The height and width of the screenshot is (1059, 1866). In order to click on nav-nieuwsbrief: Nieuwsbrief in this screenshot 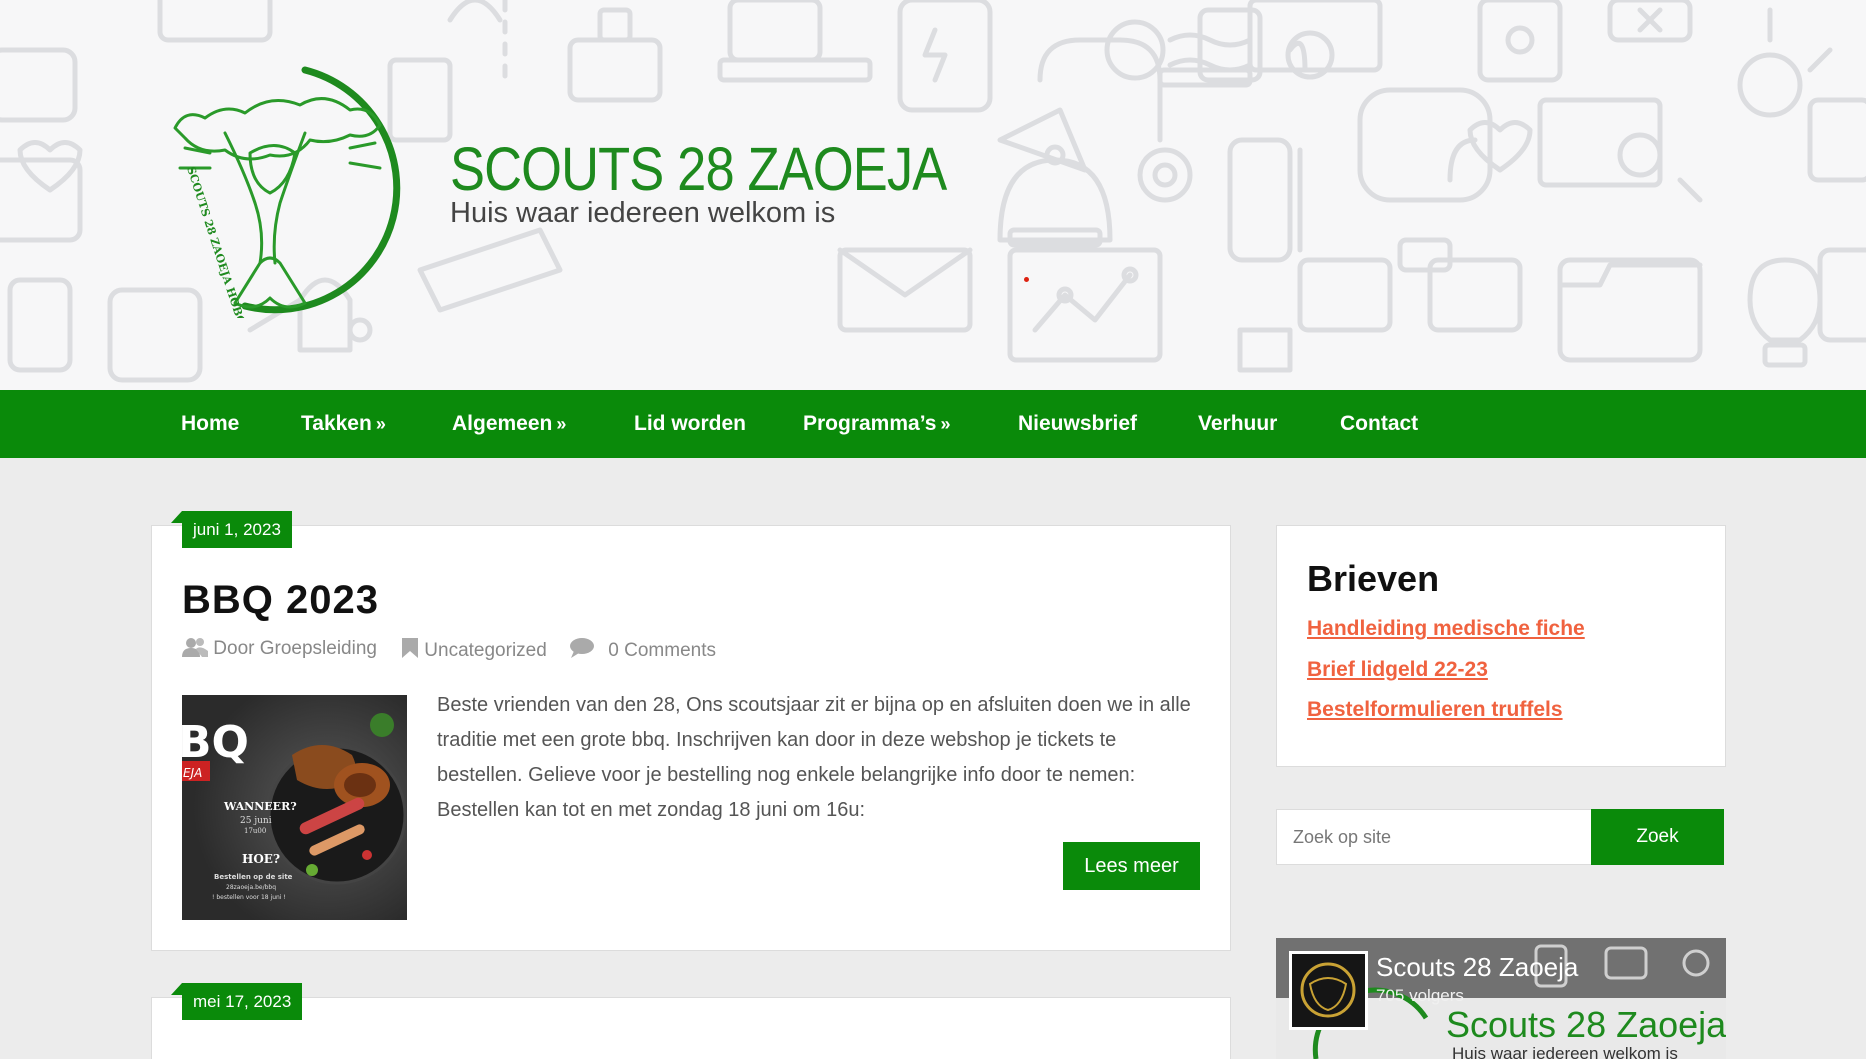, I will do `click(1077, 424)`.